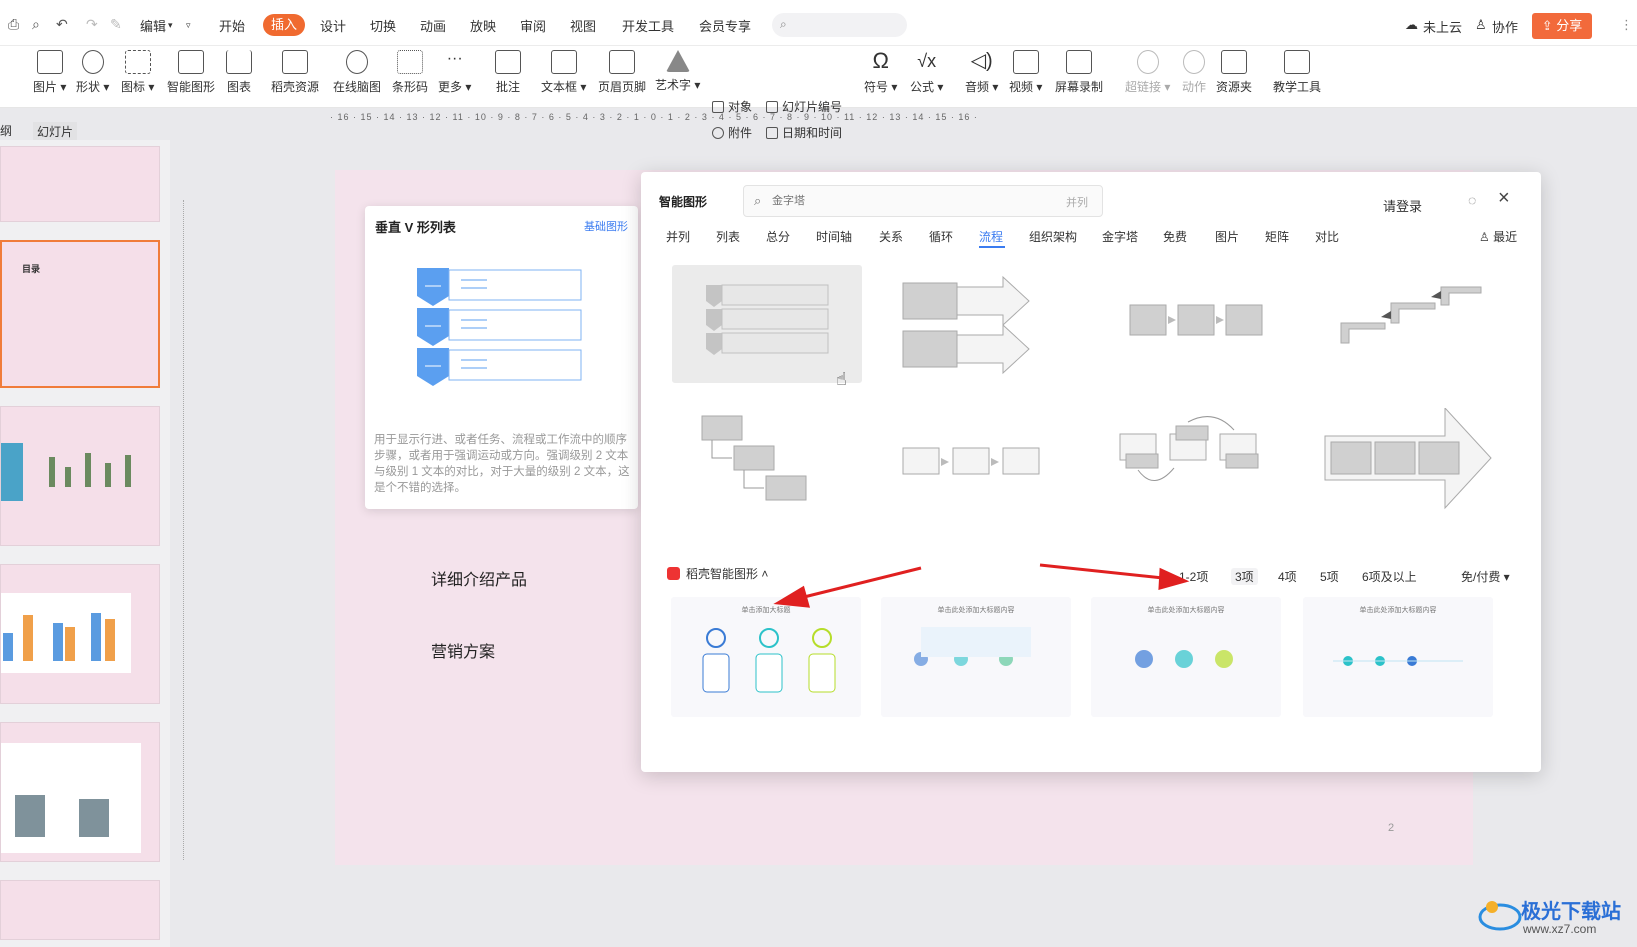  I want to click on red-arrow-left, so click(860, 583).